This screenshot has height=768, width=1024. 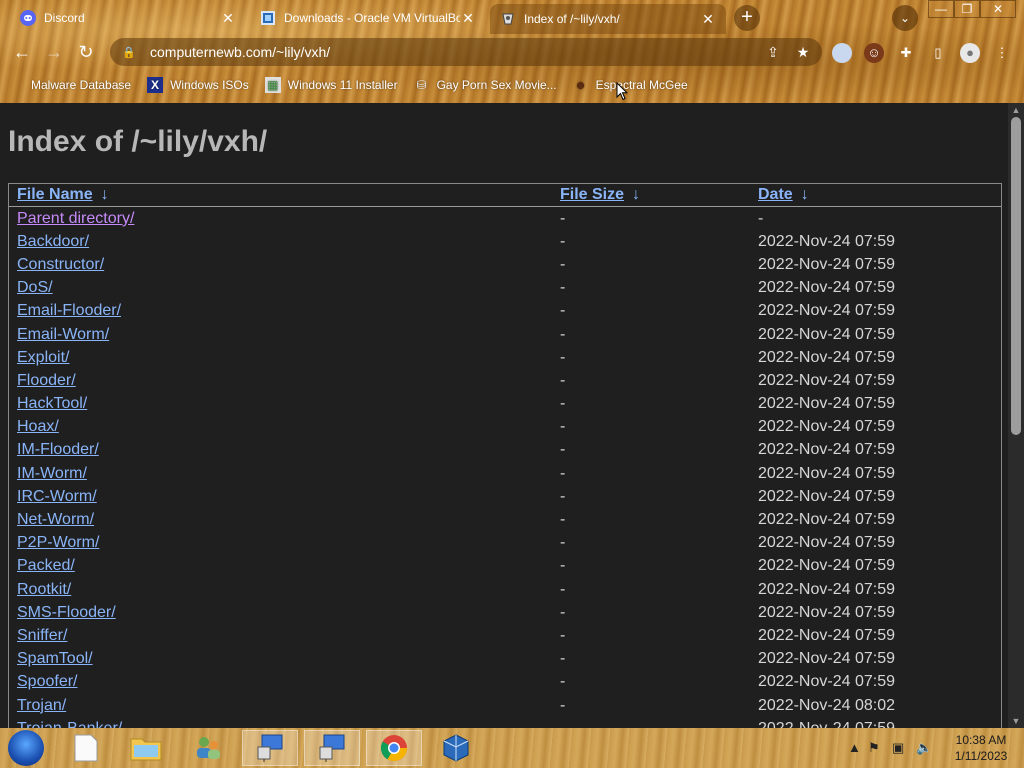 What do you see at coordinates (1016, 276) in the screenshot?
I see `scrollbar-thumb` at bounding box center [1016, 276].